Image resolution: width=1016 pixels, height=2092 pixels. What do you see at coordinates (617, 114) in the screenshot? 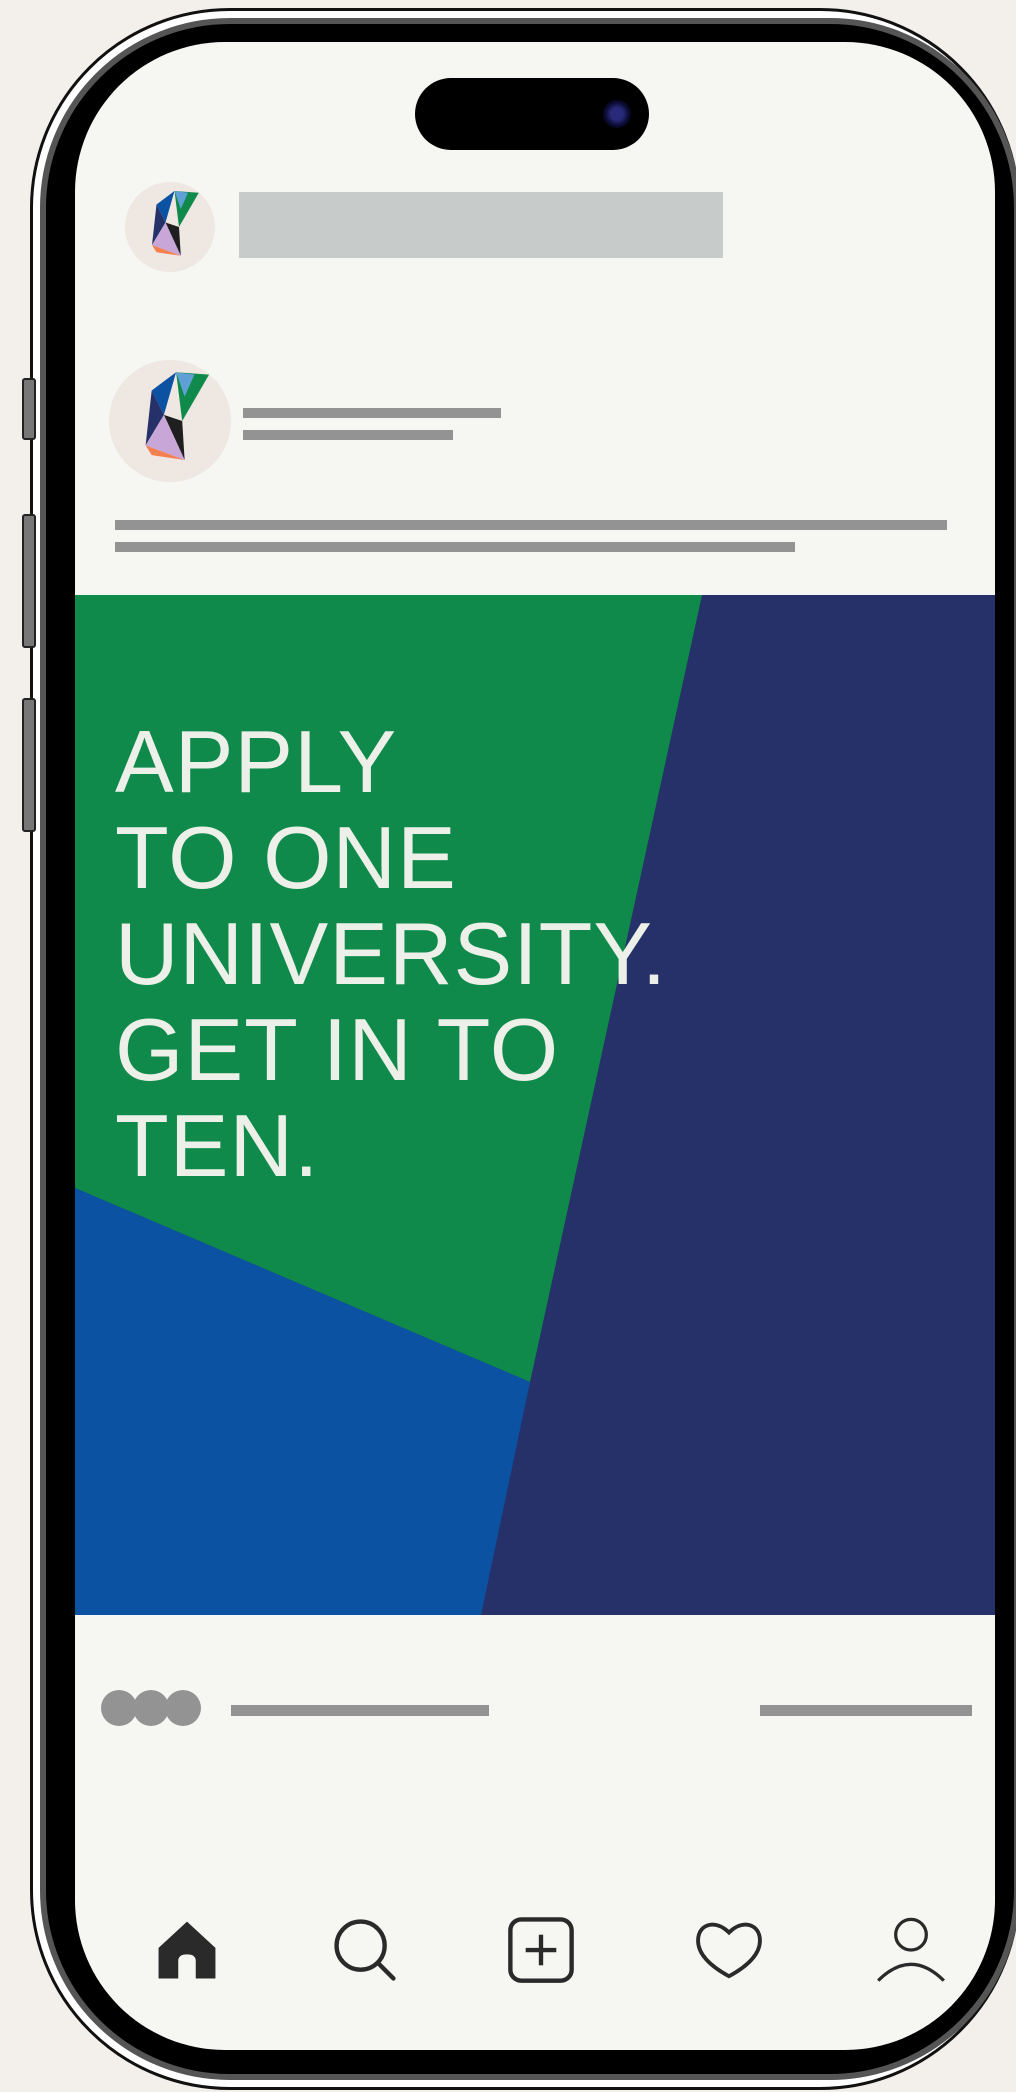
I see `camera-icon` at bounding box center [617, 114].